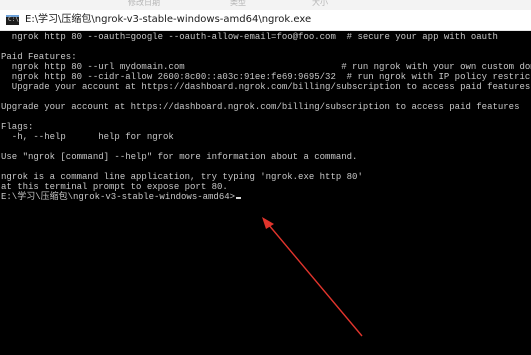 The width and height of the screenshot is (531, 355). What do you see at coordinates (118, 197) in the screenshot?
I see `terminal-prompt: E:\学习\压缩包\ngrok-v3-stable-windows-amd64>` at bounding box center [118, 197].